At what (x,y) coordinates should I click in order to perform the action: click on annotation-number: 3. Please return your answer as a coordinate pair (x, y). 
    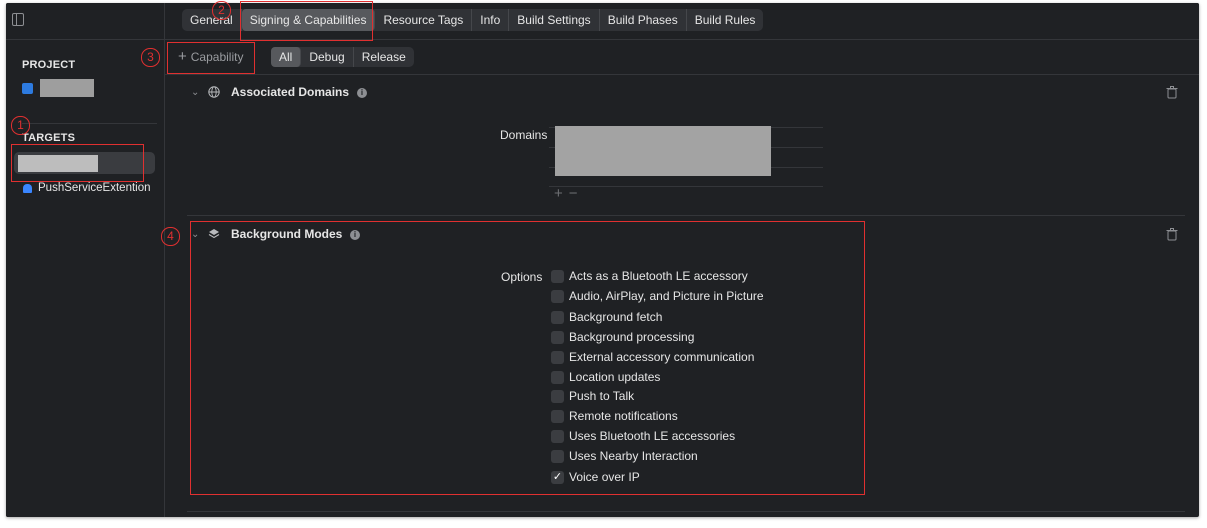
    Looking at the image, I should click on (150, 57).